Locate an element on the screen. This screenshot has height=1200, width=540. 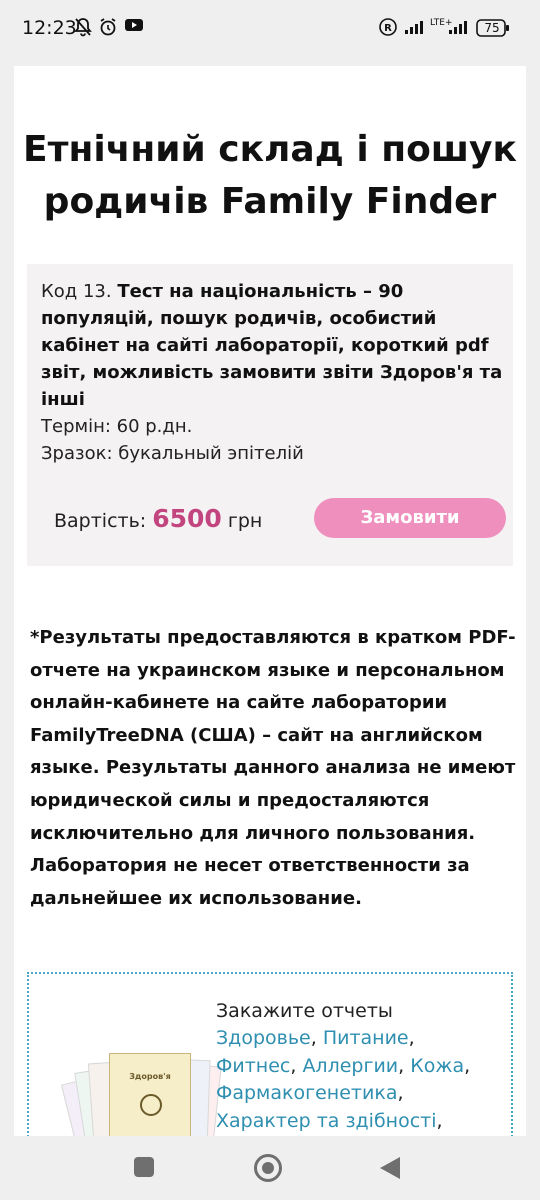
status-bar: 12:23 R LTE+ 75 is located at coordinates (270, 29).